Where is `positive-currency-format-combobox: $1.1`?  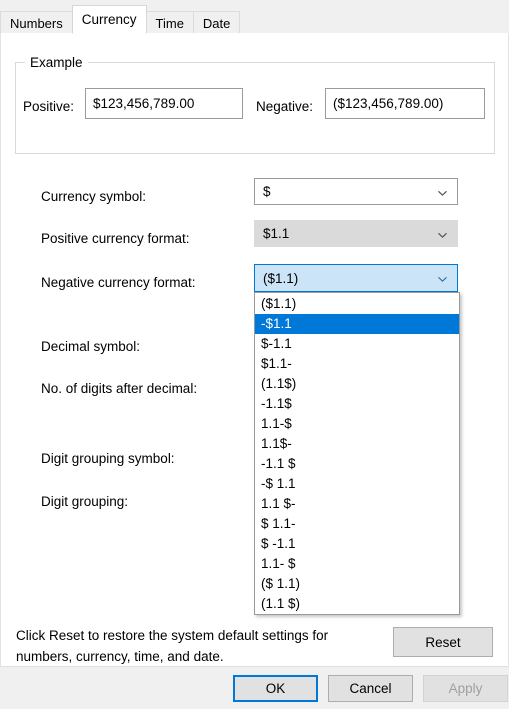 positive-currency-format-combobox: $1.1 is located at coordinates (356, 233).